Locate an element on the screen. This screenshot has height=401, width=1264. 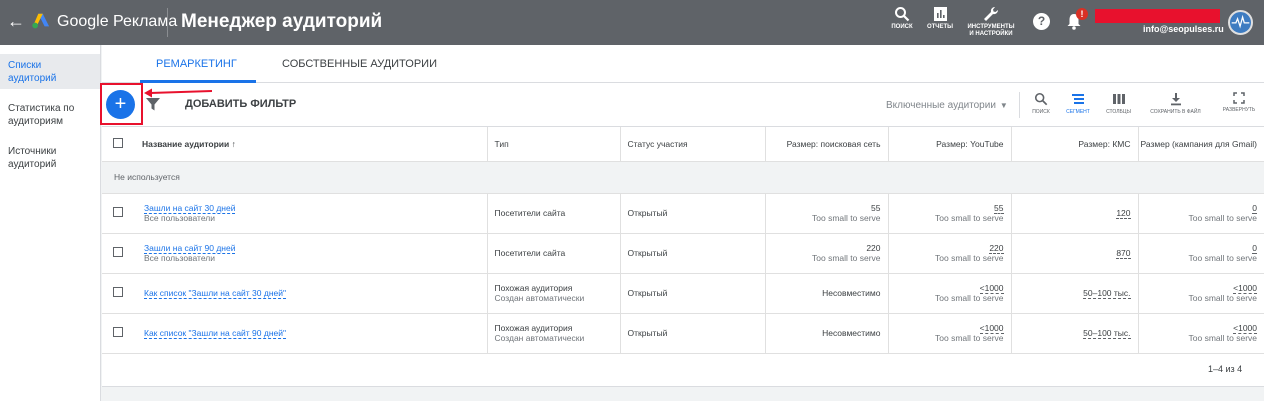
kms-size-value: 870 is located at coordinates (1123, 253).